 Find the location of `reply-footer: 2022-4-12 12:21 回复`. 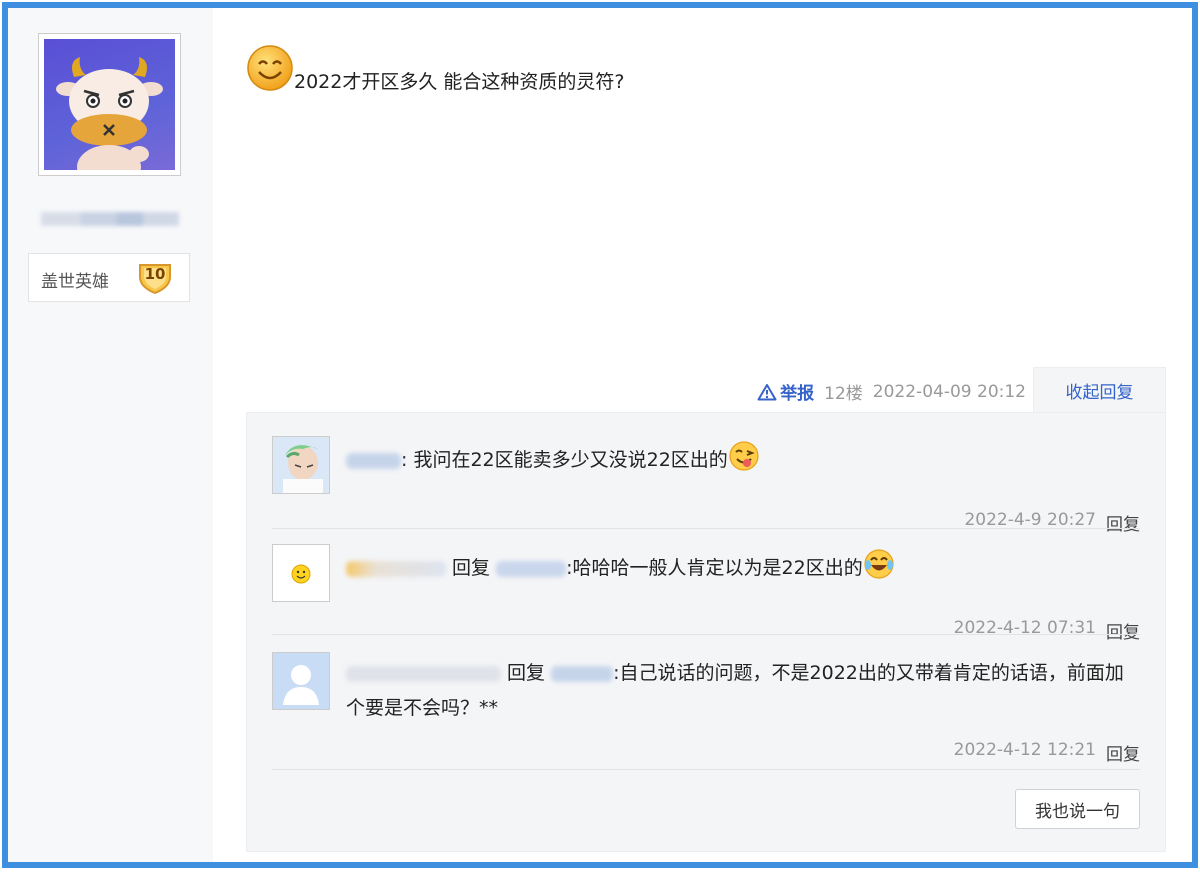

reply-footer: 2022-4-12 12:21 回复 is located at coordinates (1047, 752).